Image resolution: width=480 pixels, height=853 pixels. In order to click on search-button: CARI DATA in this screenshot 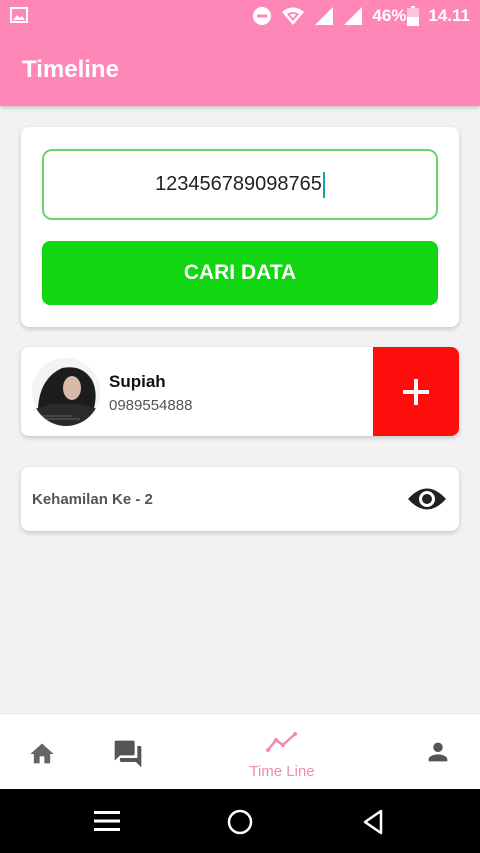, I will do `click(240, 273)`.